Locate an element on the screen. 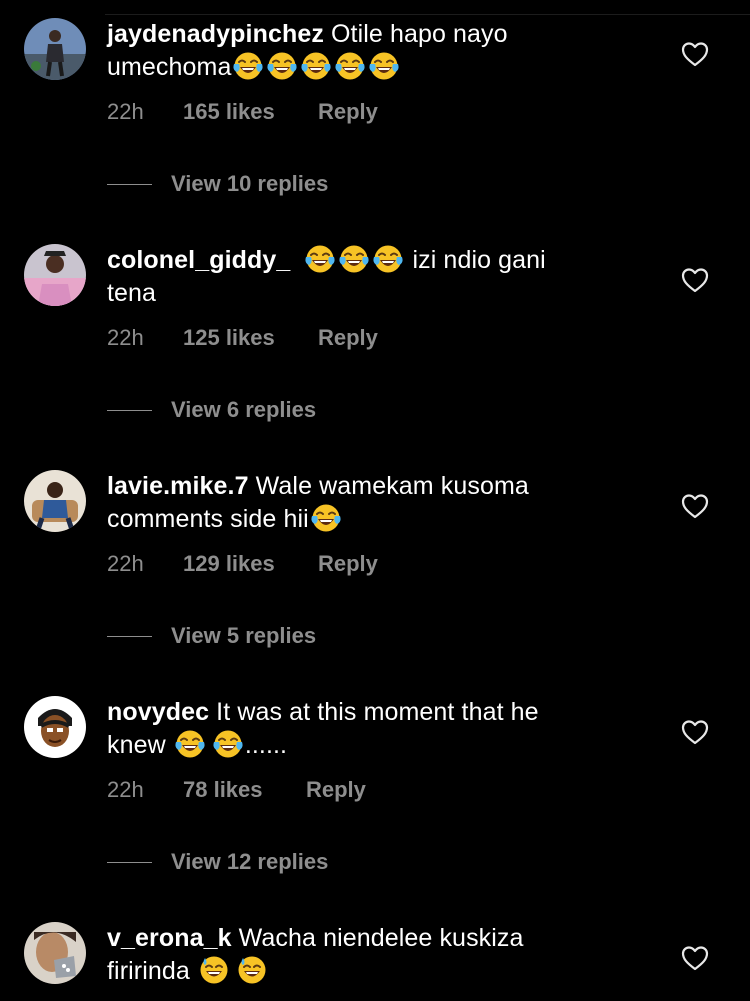  comment-line-1: lavie.mike.7 Wale wamekam kusoma is located at coordinates (367, 486).